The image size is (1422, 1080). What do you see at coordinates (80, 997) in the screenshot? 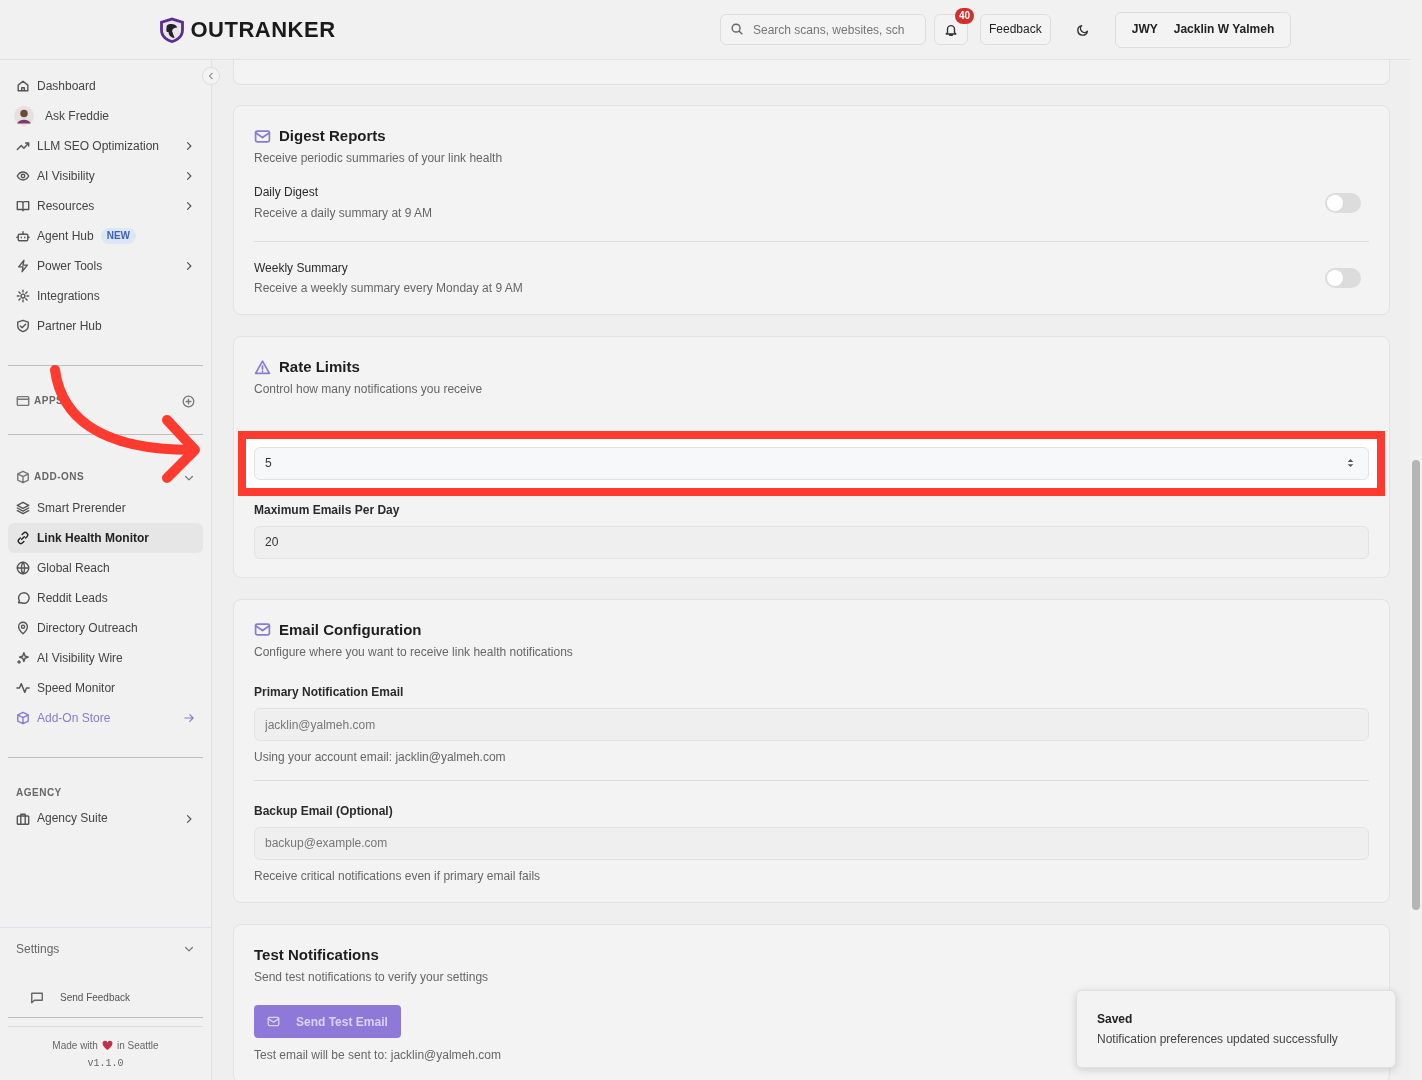
I see `send-feedback-button: Send Feedback` at bounding box center [80, 997].